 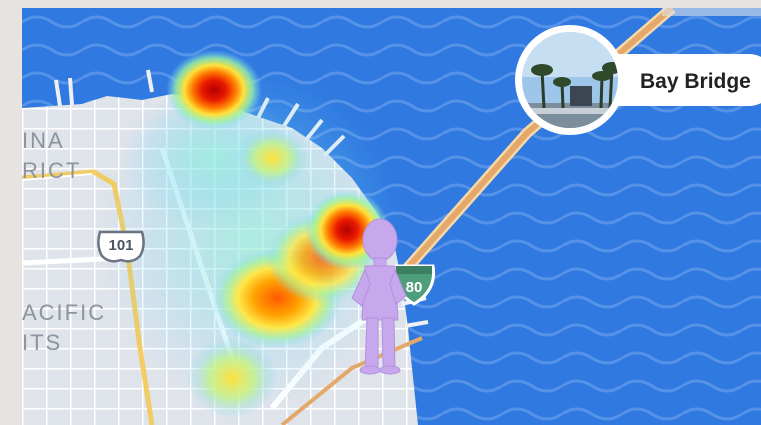 What do you see at coordinates (711, 12) in the screenshot?
I see `map-top-fade` at bounding box center [711, 12].